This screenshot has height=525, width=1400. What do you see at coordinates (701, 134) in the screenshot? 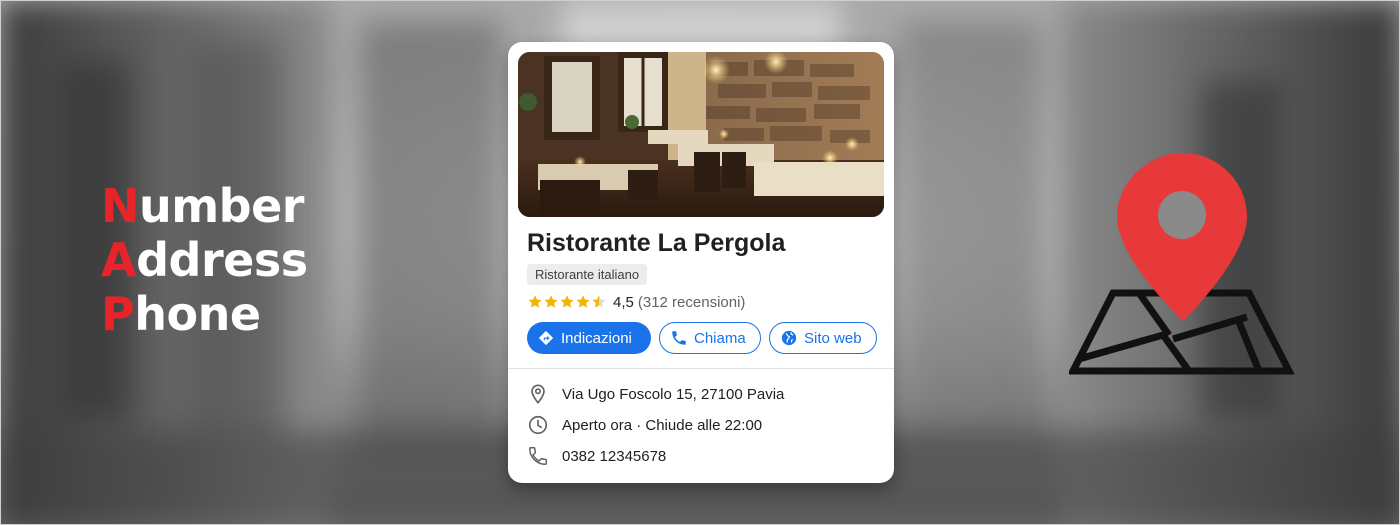
I see `restaurant-photo` at bounding box center [701, 134].